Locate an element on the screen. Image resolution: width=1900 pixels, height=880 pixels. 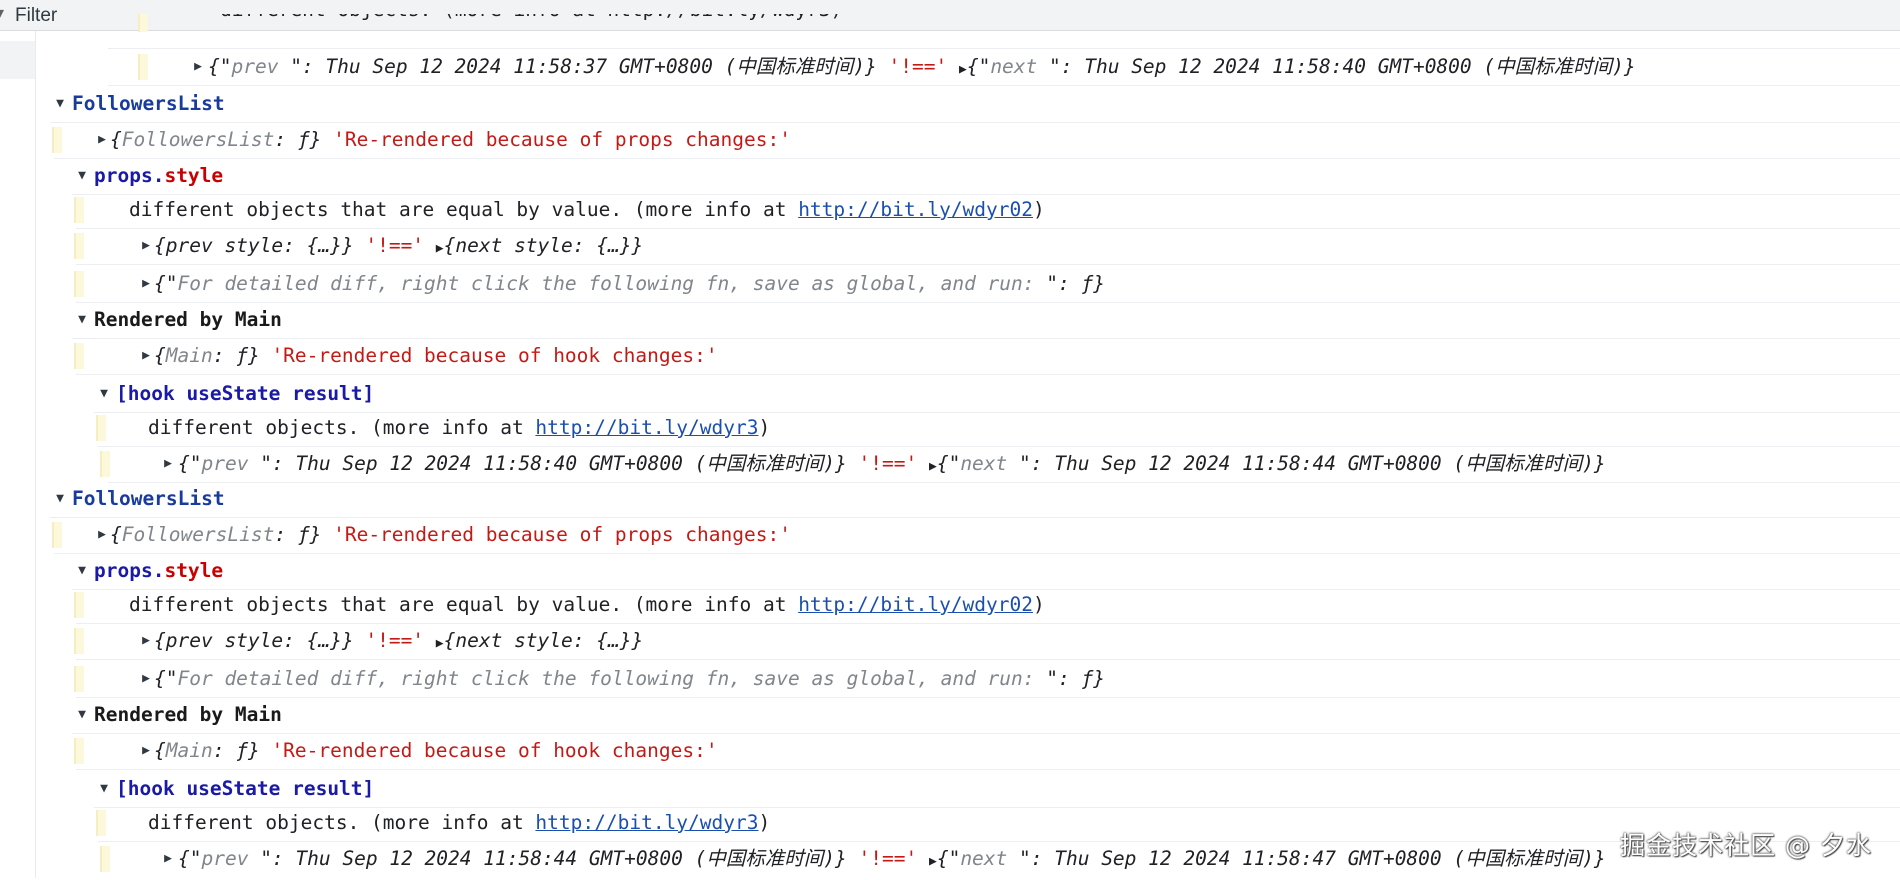
group-title: props.style is located at coordinates (158, 176).